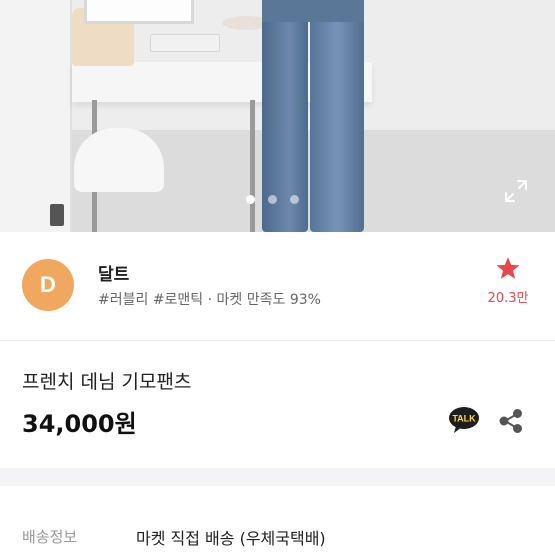 The image size is (555, 555). I want to click on shipping-label: 배송정보, so click(50, 537).